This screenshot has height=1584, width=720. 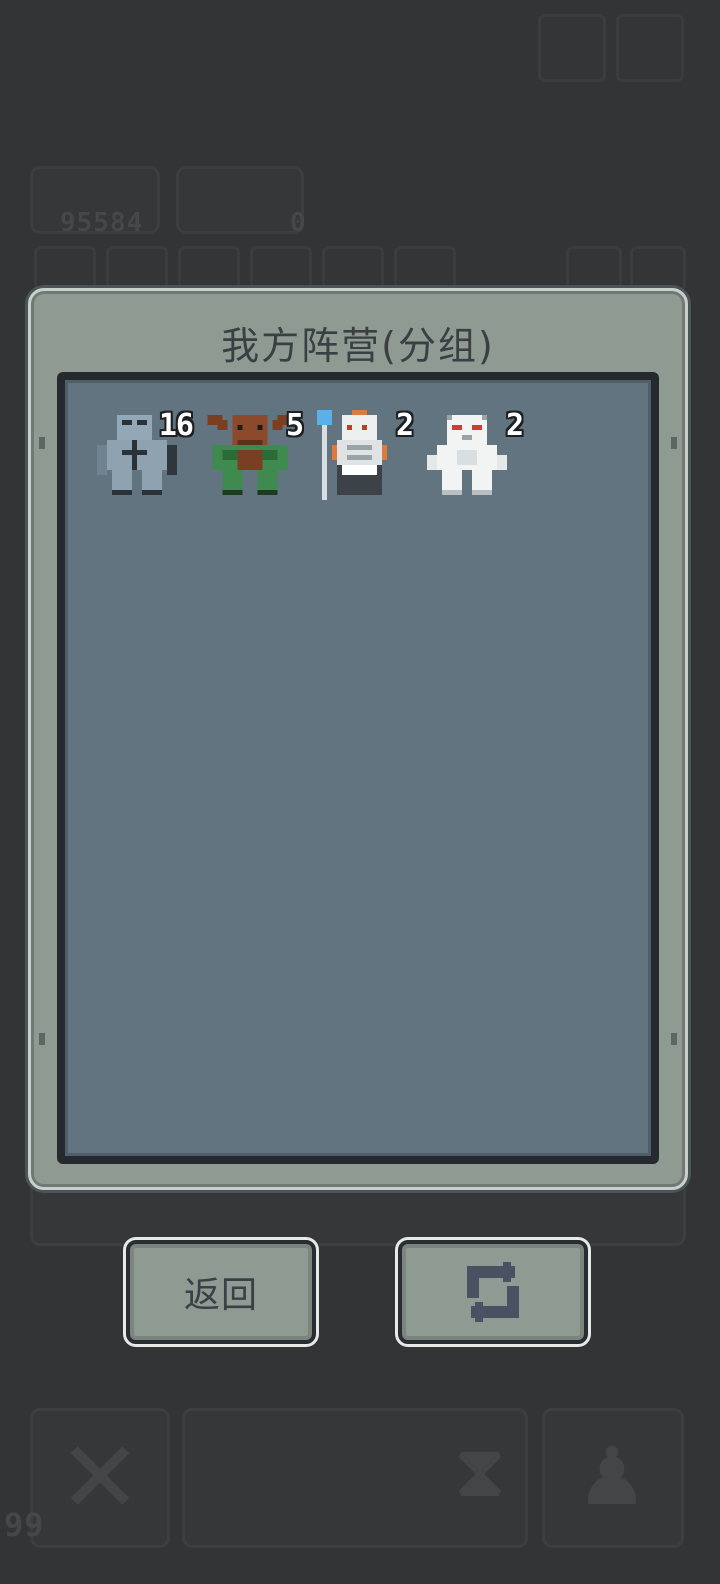 I want to click on settings-button-dimmed, so click(x=572, y=48).